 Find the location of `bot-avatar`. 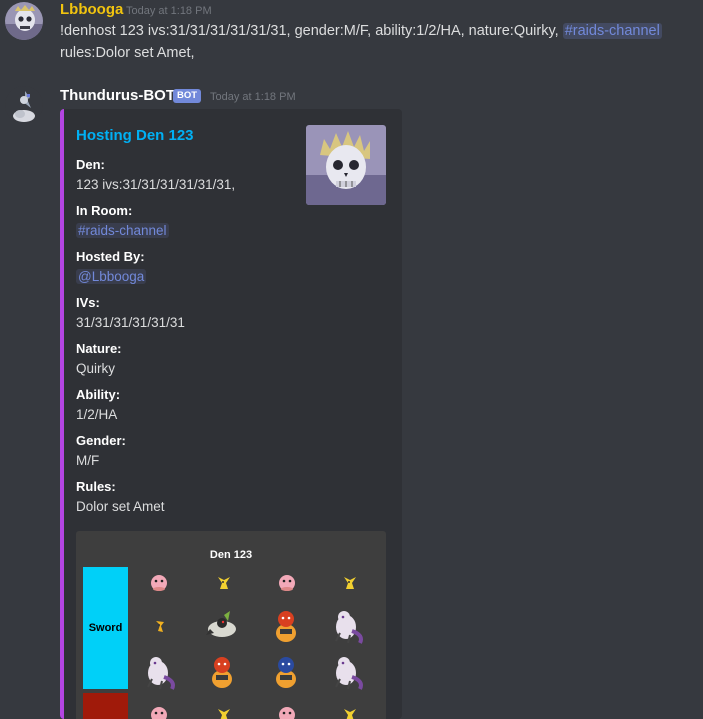

bot-avatar is located at coordinates (24, 105).